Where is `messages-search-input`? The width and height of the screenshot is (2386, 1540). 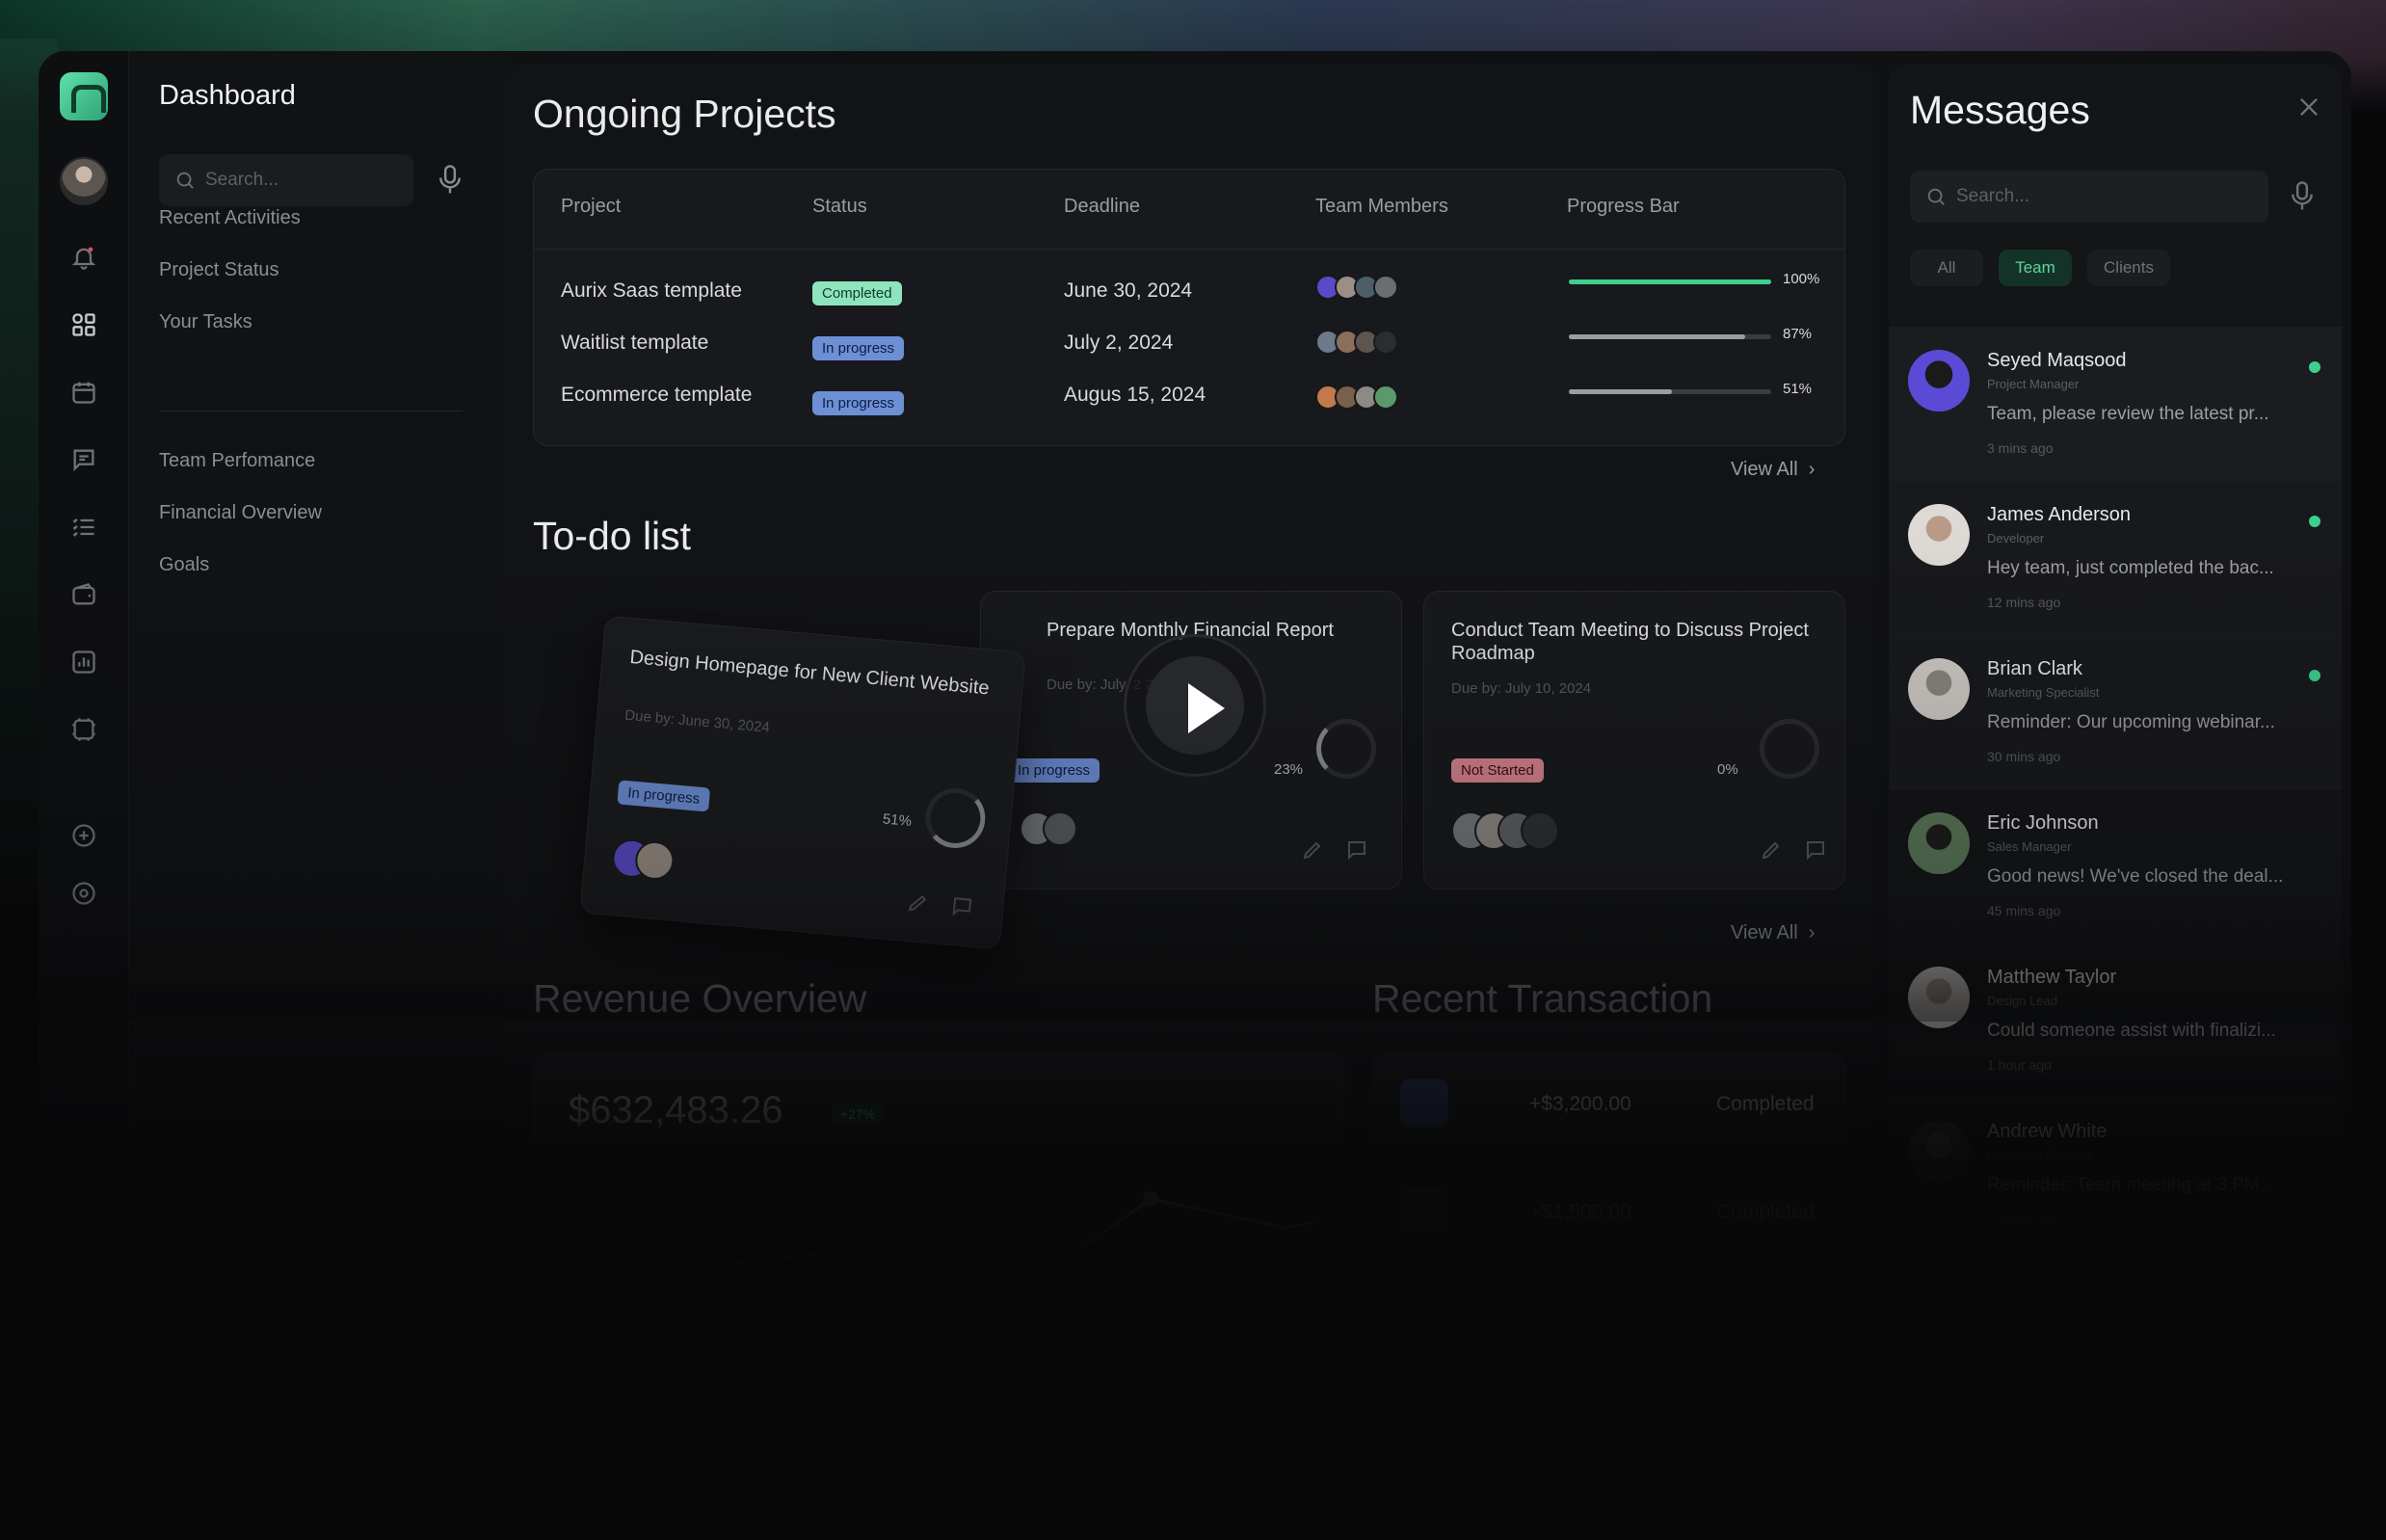
messages-search-input is located at coordinates (2100, 197).